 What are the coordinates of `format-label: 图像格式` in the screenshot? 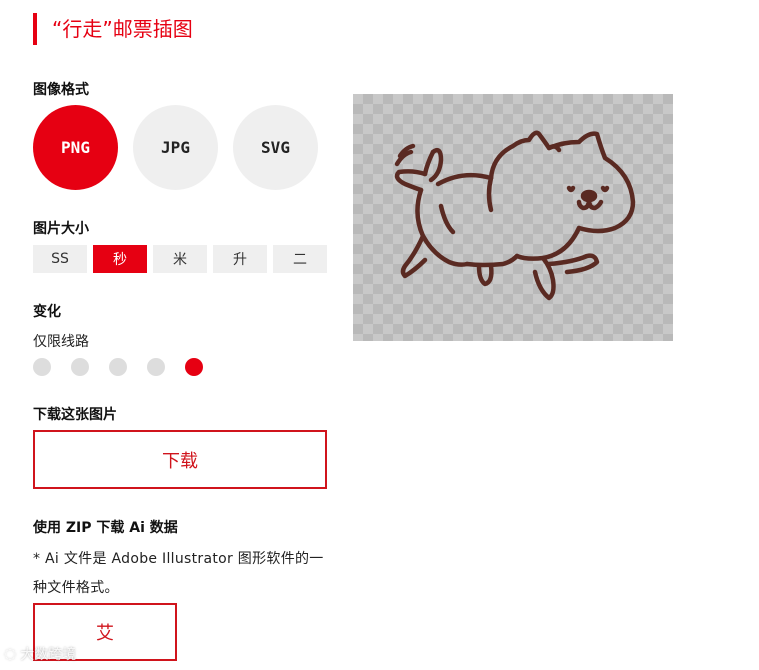 It's located at (61, 90).